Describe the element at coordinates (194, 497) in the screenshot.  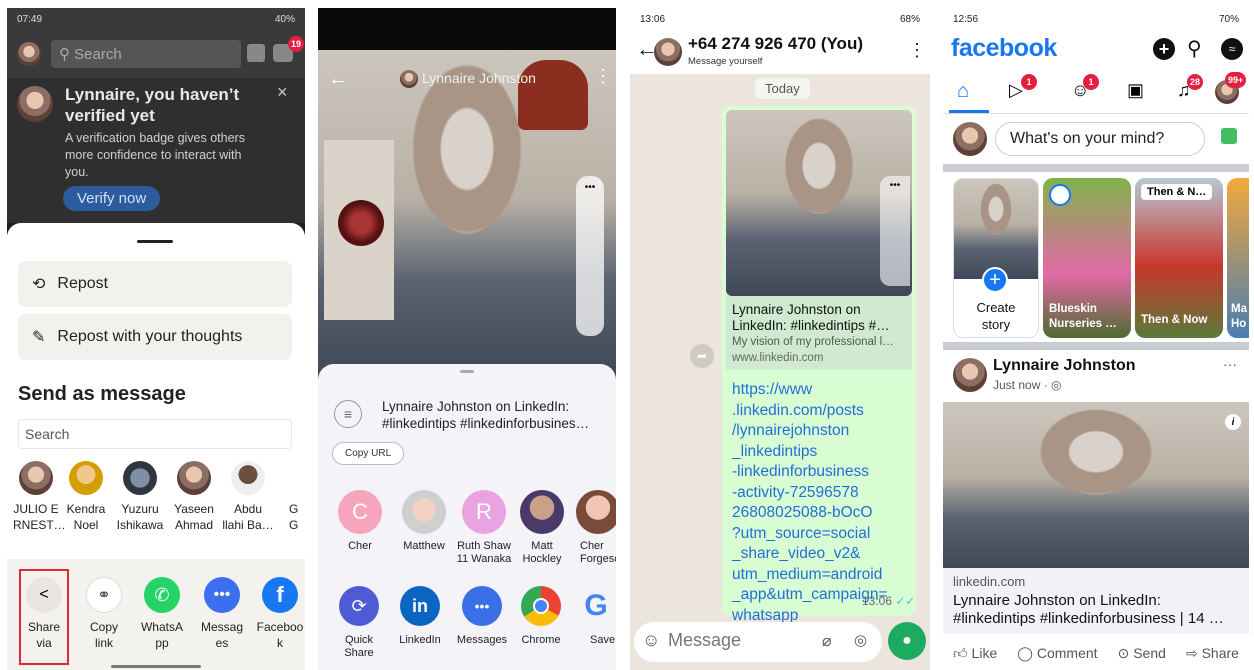
I see `contact-item: Yaseen Ahmad` at that location.